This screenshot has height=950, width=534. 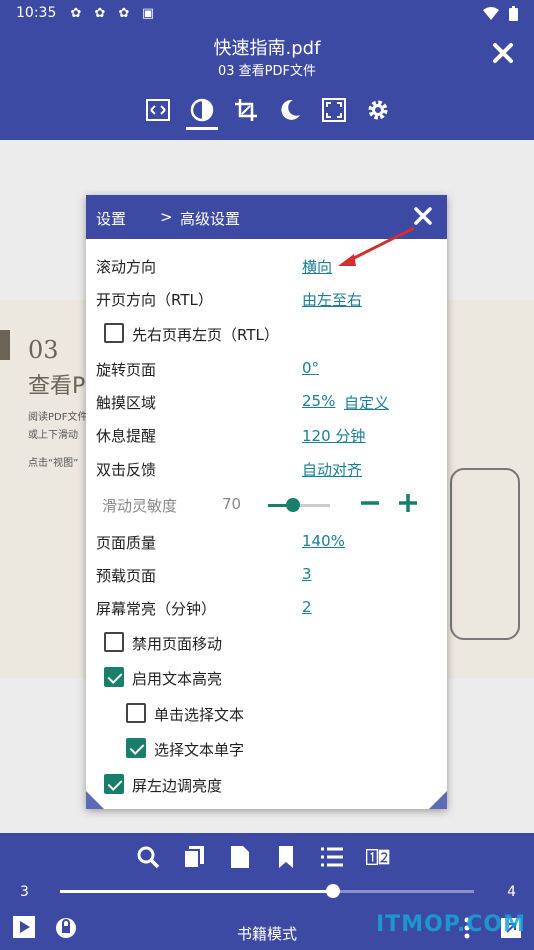 What do you see at coordinates (323, 541) in the screenshot?
I see `page-quality-value: 140%` at bounding box center [323, 541].